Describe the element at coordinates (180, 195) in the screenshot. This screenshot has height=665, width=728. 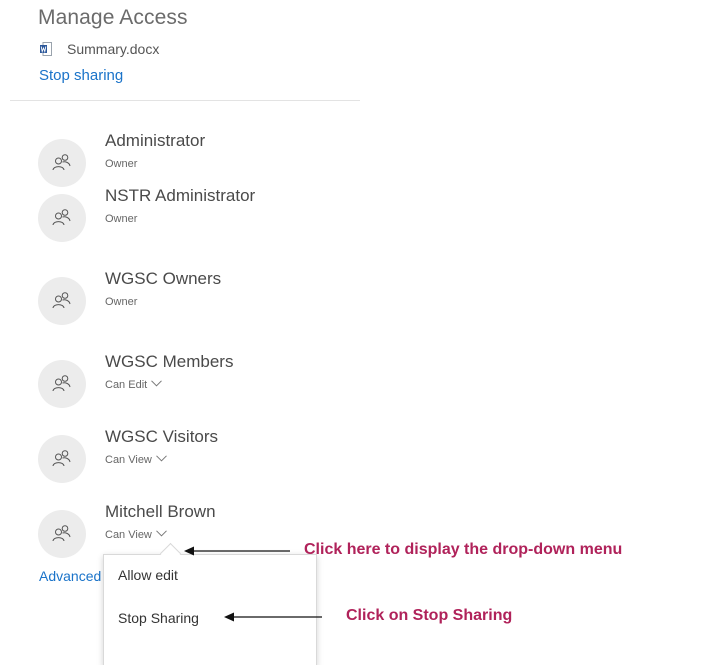
I see `person-name: NSTR Administrator` at that location.